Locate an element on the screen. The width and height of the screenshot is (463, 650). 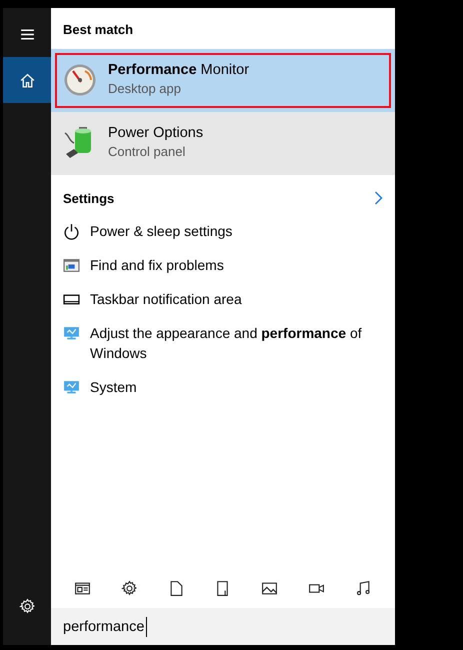
settings-result: Adjust the appearance and performance of Windows is located at coordinates (223, 343).